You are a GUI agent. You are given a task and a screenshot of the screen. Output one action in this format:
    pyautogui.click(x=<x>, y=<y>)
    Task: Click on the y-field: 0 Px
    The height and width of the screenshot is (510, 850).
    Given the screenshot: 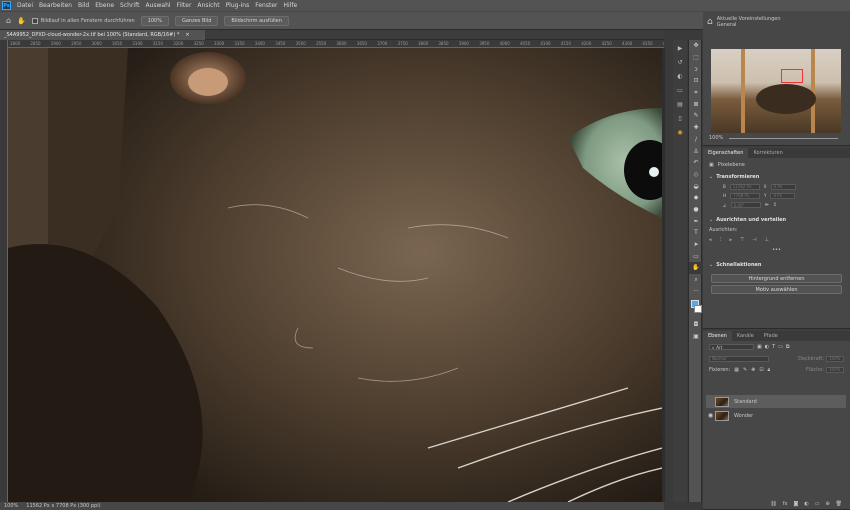 What is the action you would take?
    pyautogui.click(x=783, y=195)
    